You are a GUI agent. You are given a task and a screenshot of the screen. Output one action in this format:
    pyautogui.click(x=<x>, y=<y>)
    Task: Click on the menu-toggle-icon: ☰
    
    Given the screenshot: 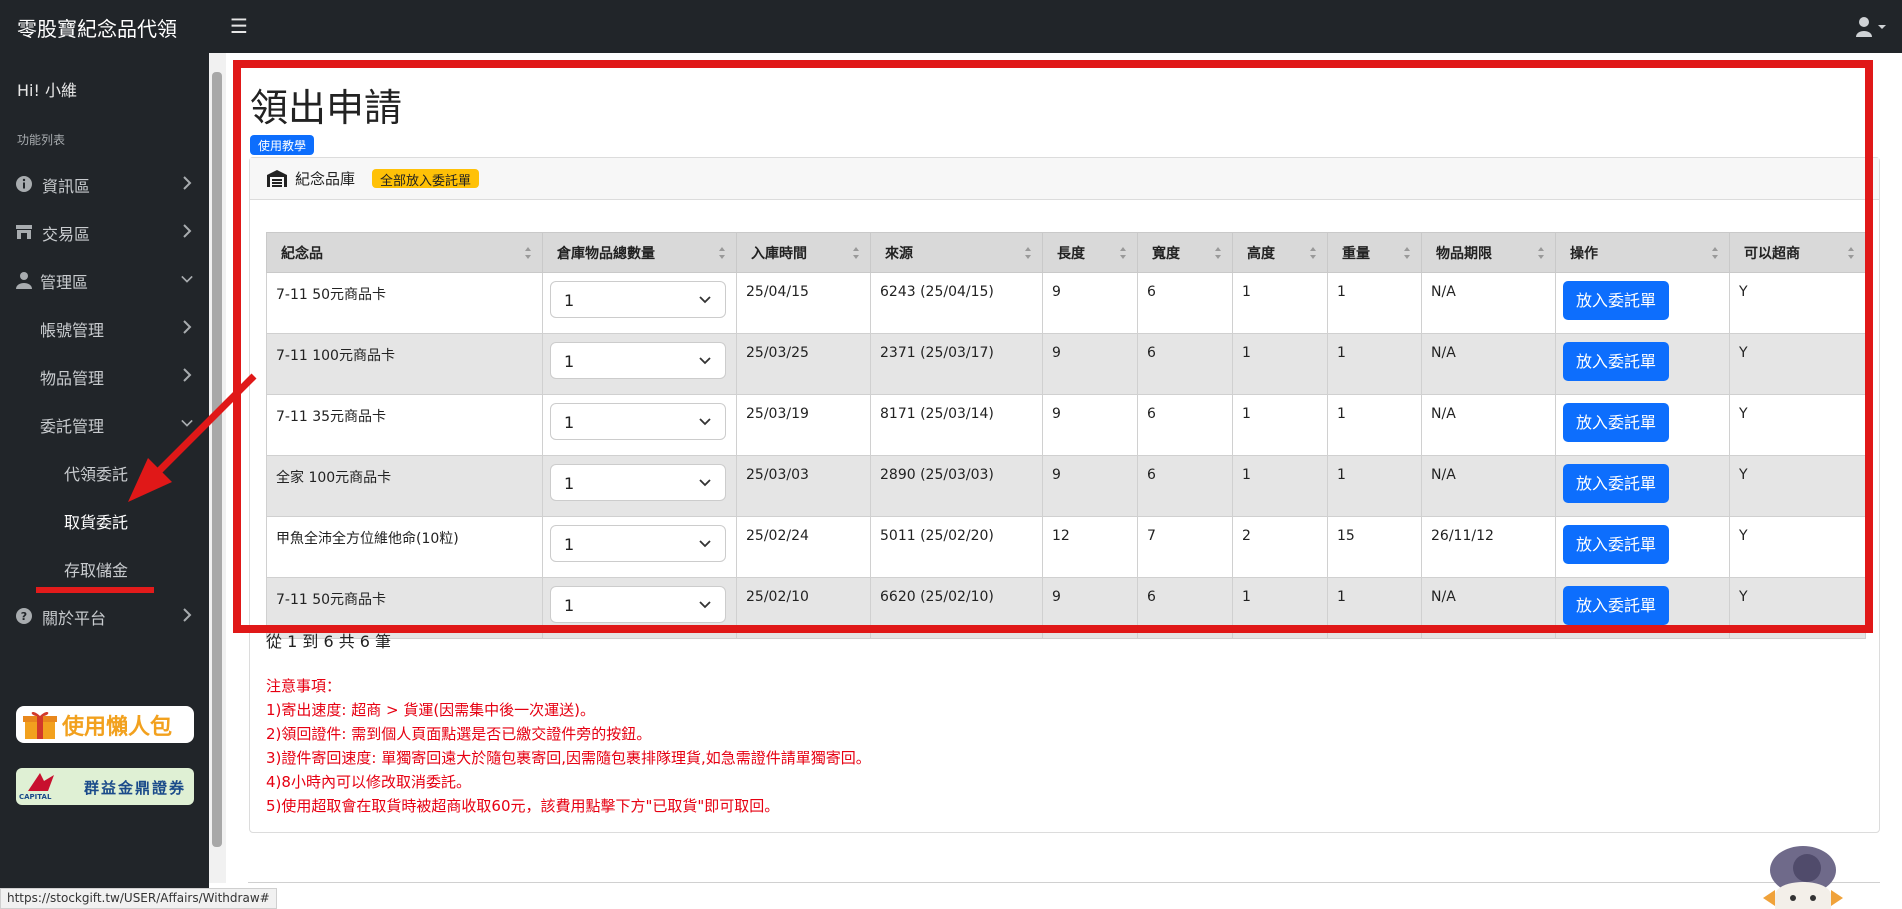 What is the action you would take?
    pyautogui.click(x=239, y=26)
    